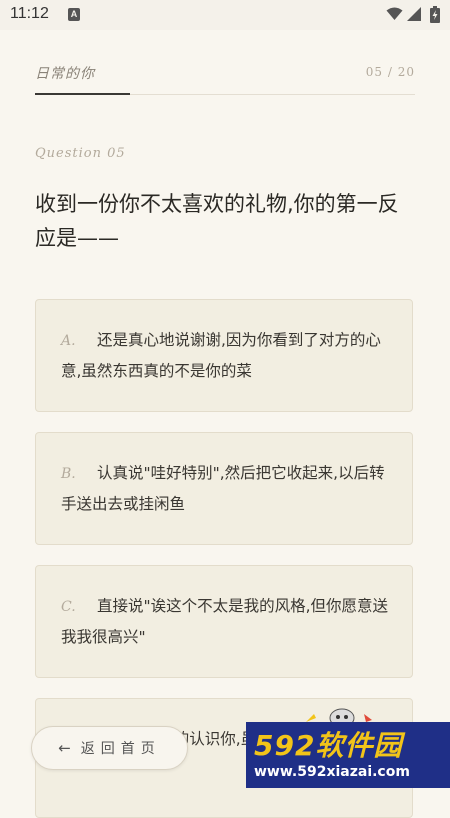  I want to click on option-text: 直接说"诶这个不太是我的风格,但你愿意送我我很高兴", so click(225, 621).